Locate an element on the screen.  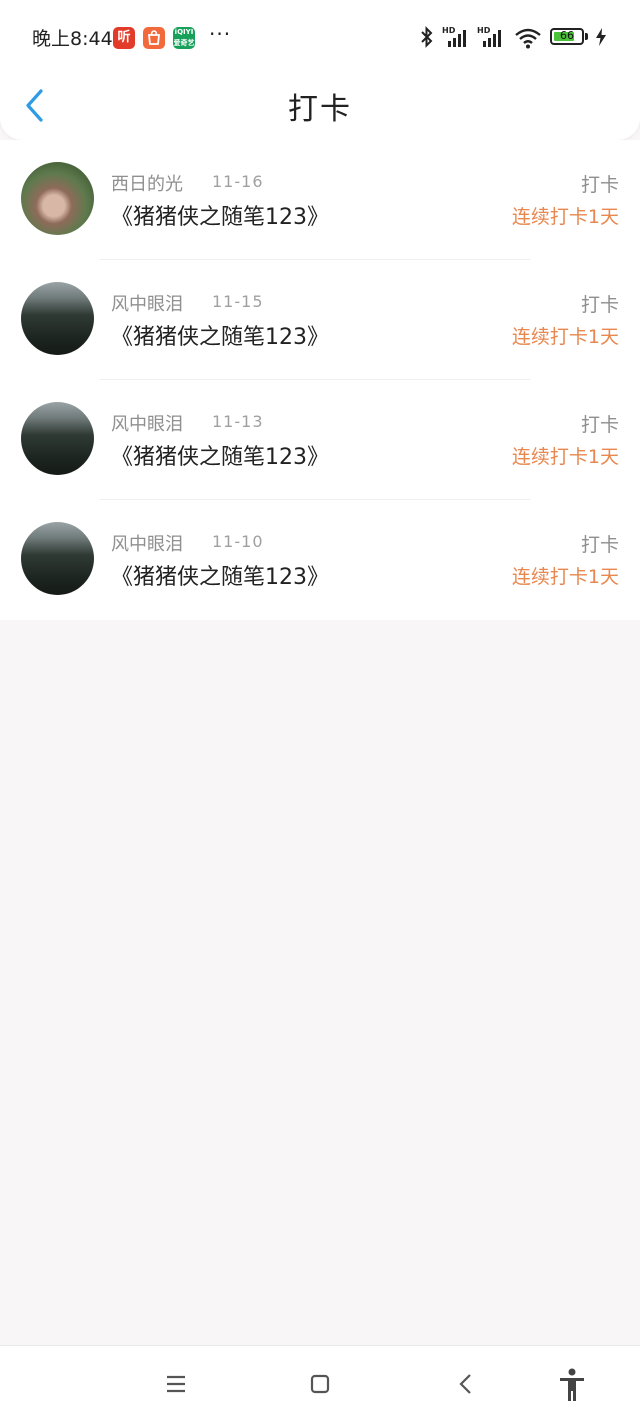
page-title: 打卡 is located at coordinates (320, 109).